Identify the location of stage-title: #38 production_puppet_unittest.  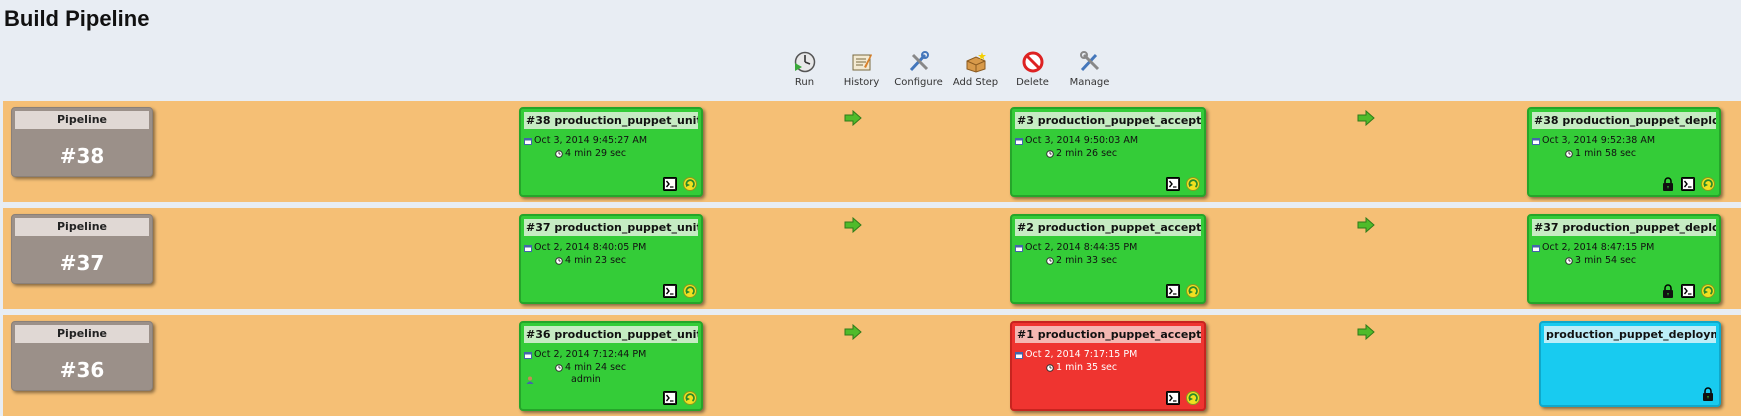
(611, 120).